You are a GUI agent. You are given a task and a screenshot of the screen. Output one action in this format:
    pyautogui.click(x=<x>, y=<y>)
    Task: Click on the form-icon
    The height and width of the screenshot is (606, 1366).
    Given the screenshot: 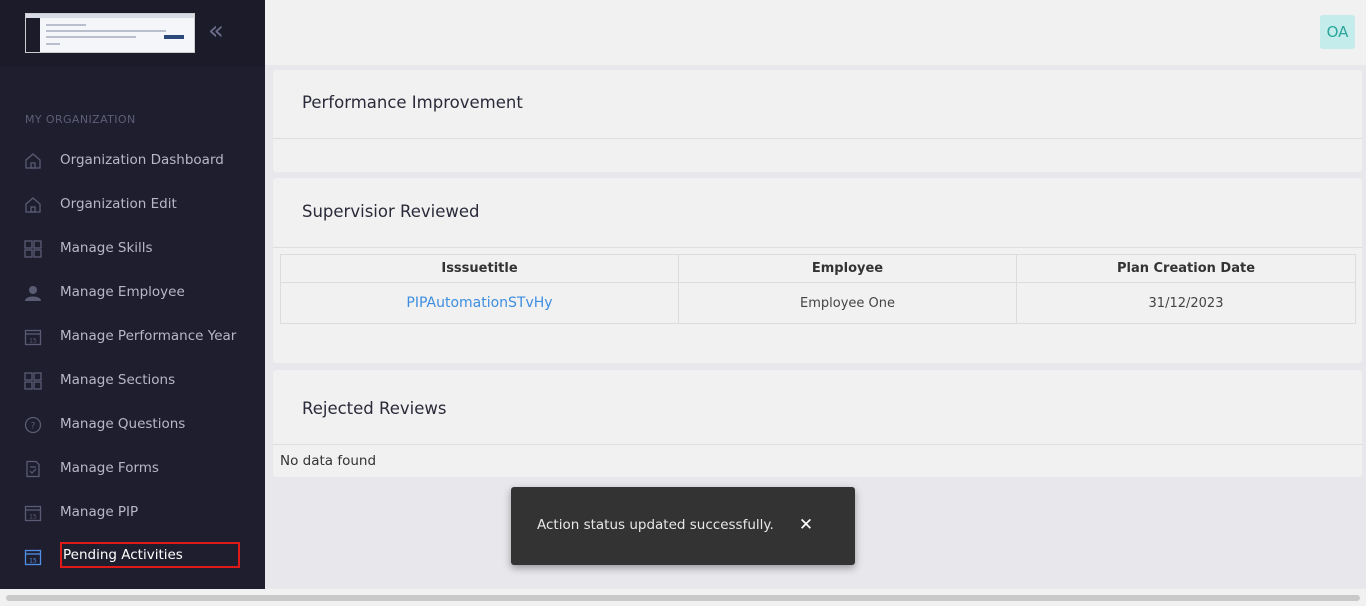 What is the action you would take?
    pyautogui.click(x=33, y=469)
    